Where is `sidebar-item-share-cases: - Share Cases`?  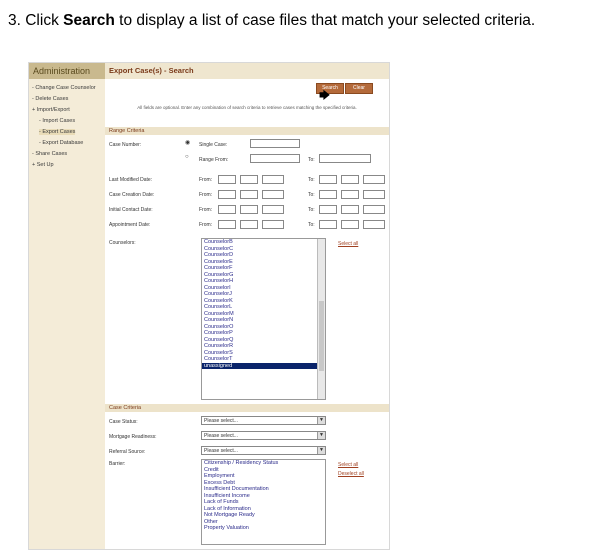 sidebar-item-share-cases: - Share Cases is located at coordinates (49, 154).